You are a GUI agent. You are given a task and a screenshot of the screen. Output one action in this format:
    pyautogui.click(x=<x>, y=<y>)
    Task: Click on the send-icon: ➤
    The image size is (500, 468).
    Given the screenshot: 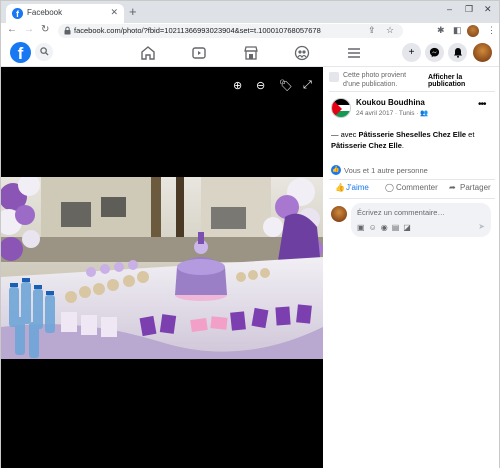 What is the action you would take?
    pyautogui.click(x=481, y=226)
    